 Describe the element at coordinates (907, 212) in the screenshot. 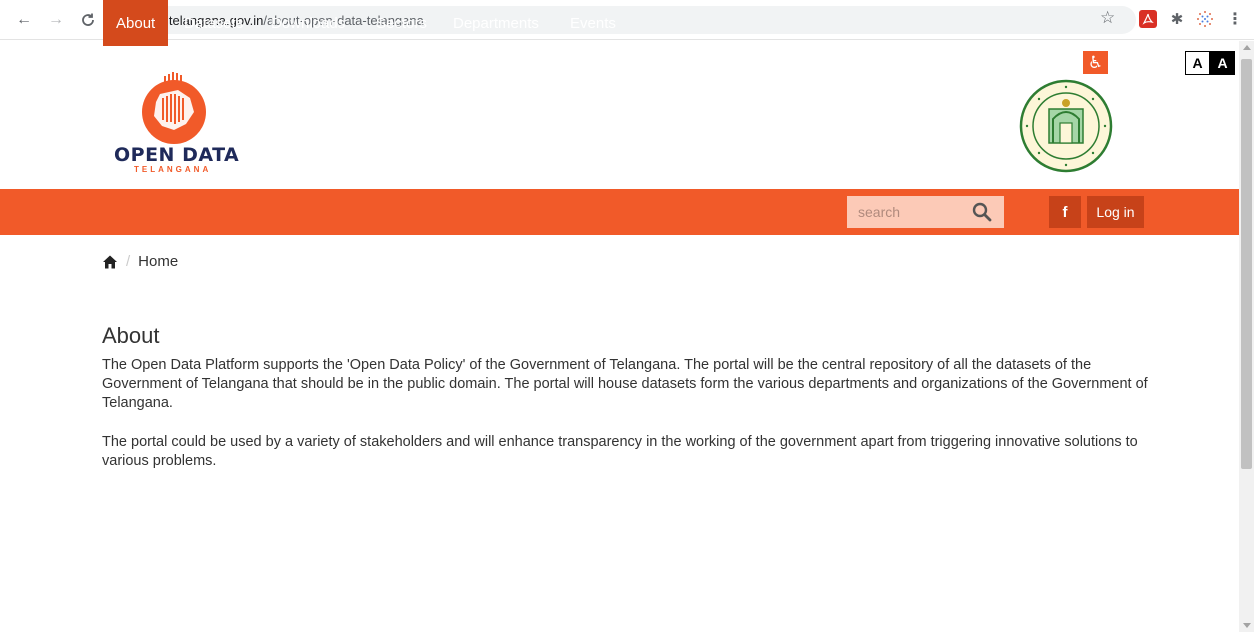

I see `search-input` at that location.